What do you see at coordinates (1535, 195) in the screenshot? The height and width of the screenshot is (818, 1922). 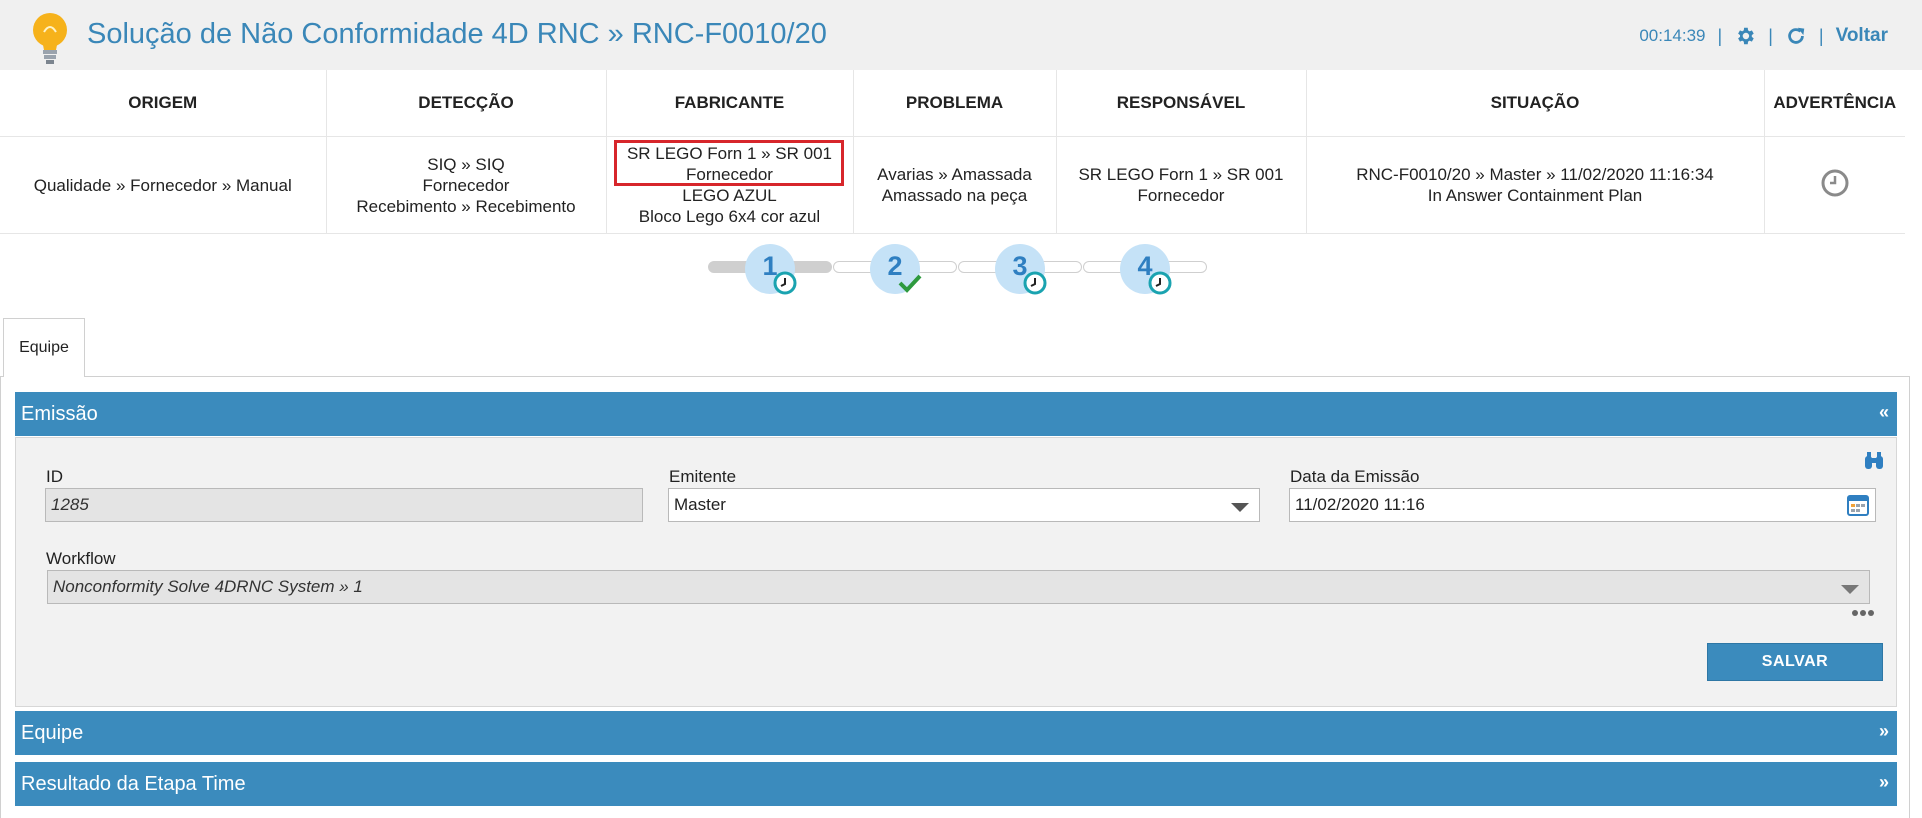 I see `cell-line: In Answer Containment Plan` at bounding box center [1535, 195].